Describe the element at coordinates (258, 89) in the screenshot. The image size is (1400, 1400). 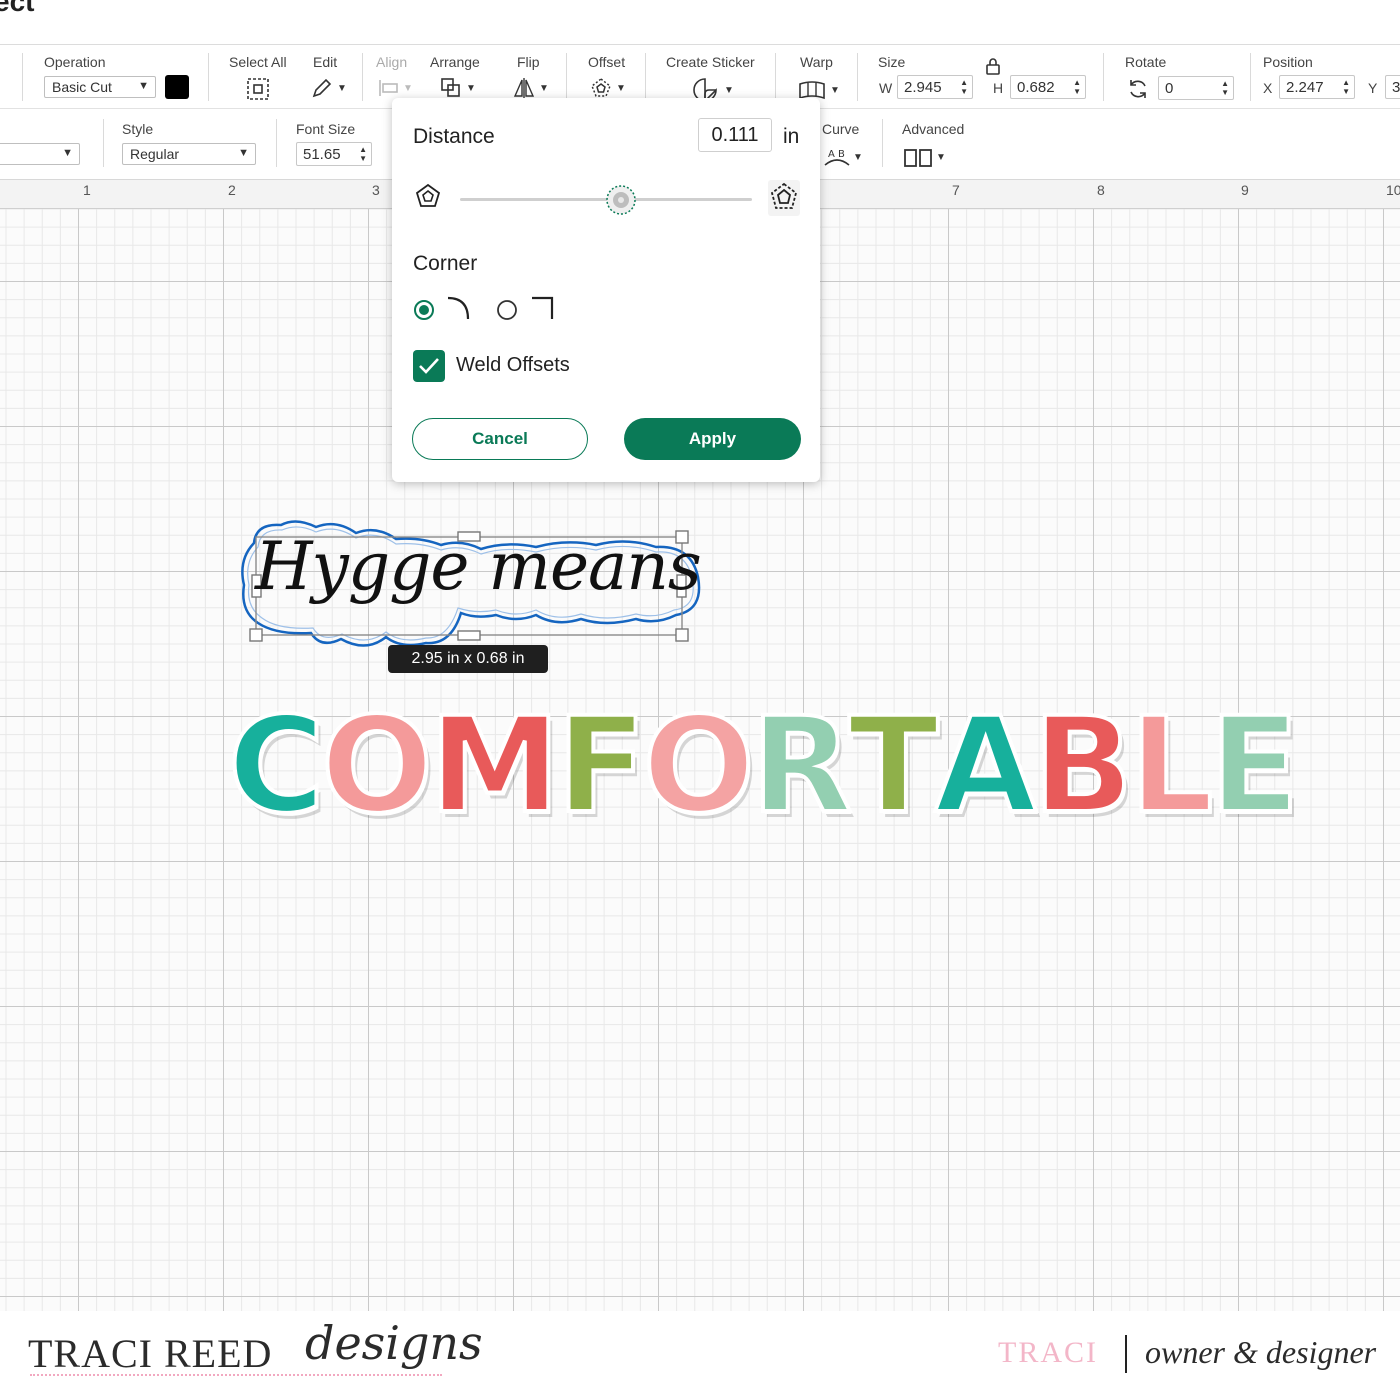
I see `select-all-icon` at that location.